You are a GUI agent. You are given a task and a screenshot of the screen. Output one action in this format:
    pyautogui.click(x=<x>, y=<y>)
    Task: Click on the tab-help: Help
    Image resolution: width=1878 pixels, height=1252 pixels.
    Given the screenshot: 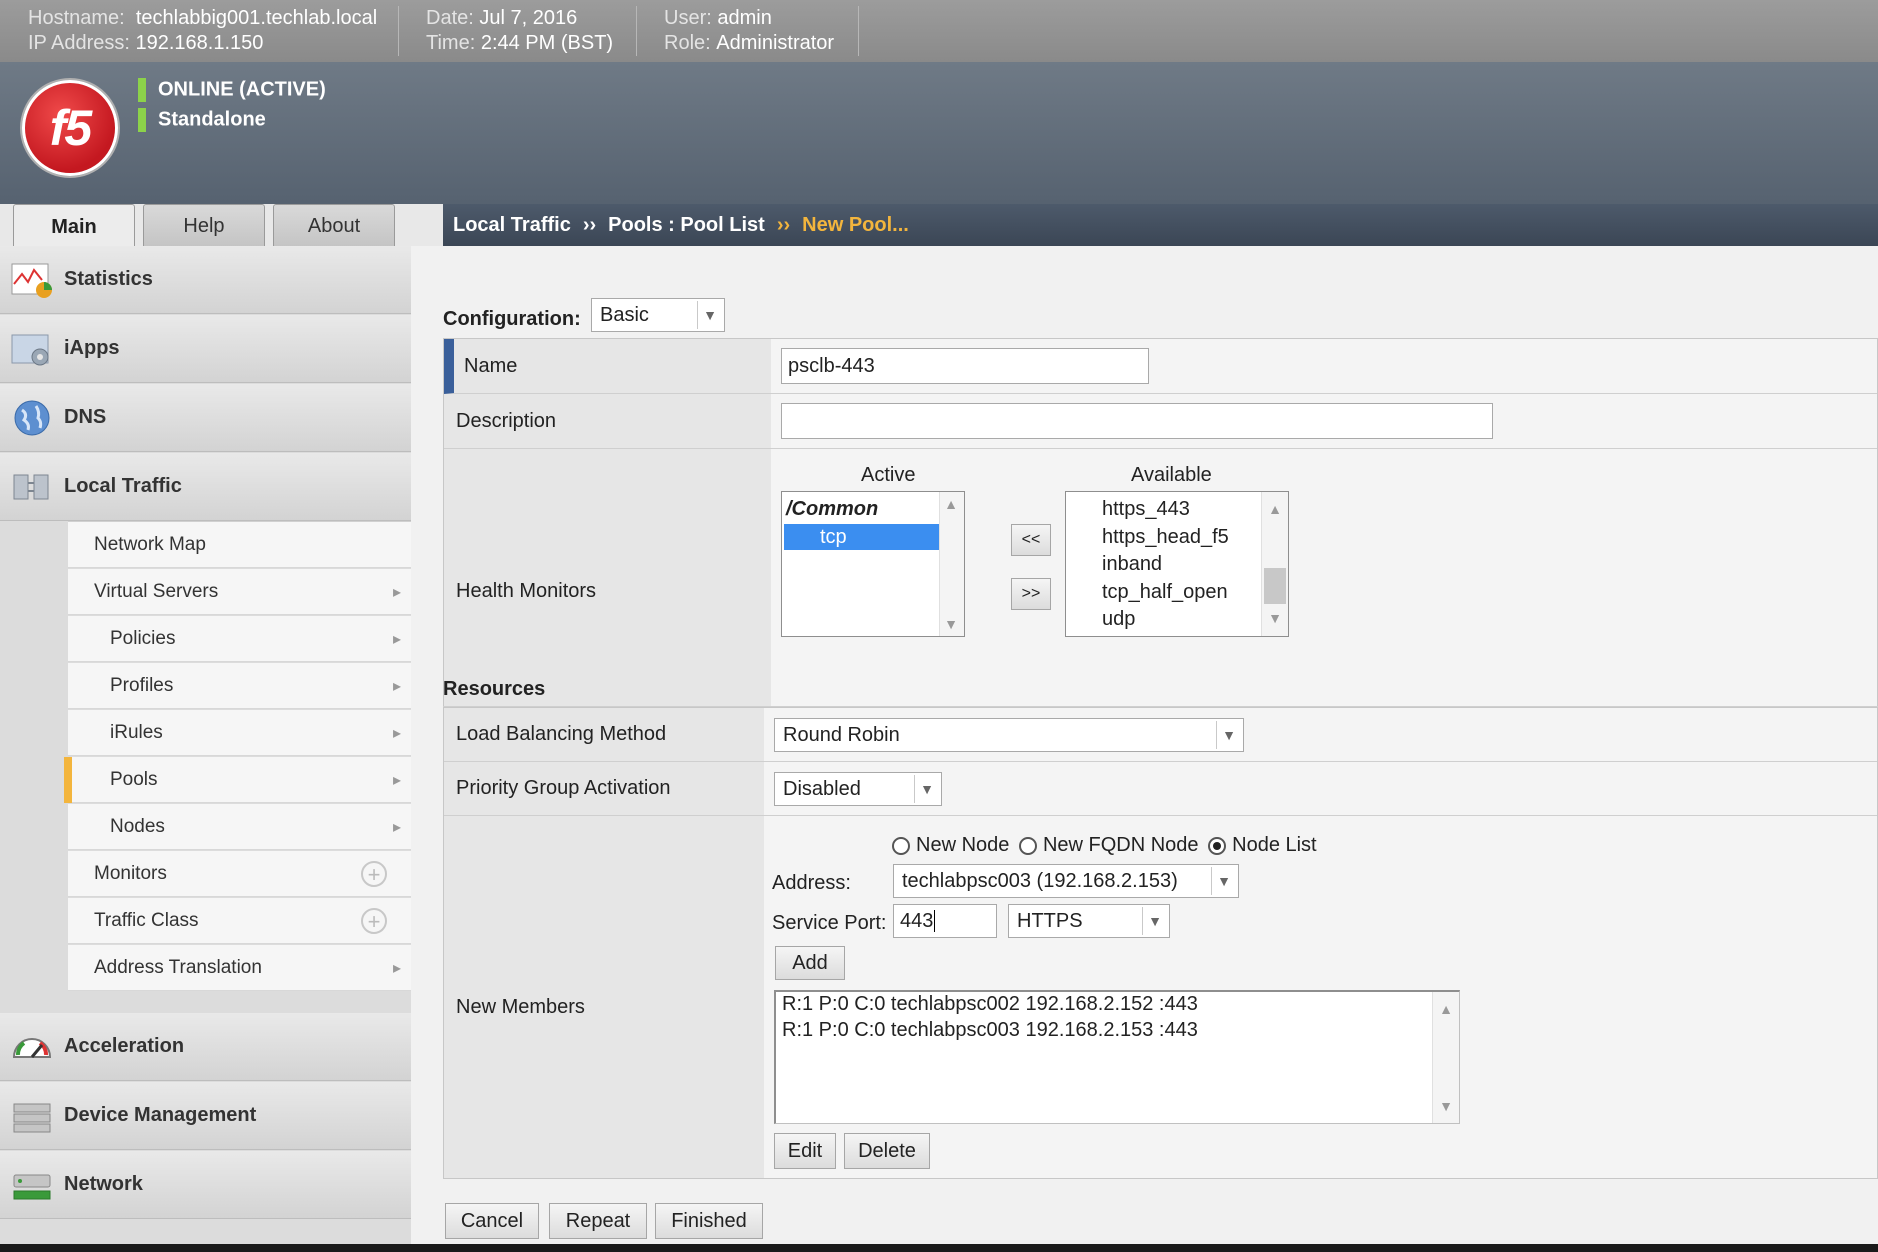 What is the action you would take?
    pyautogui.click(x=204, y=225)
    